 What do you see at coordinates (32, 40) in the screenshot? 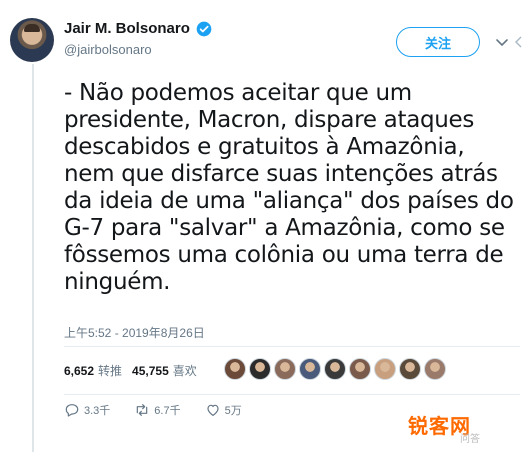
I see `avatar` at bounding box center [32, 40].